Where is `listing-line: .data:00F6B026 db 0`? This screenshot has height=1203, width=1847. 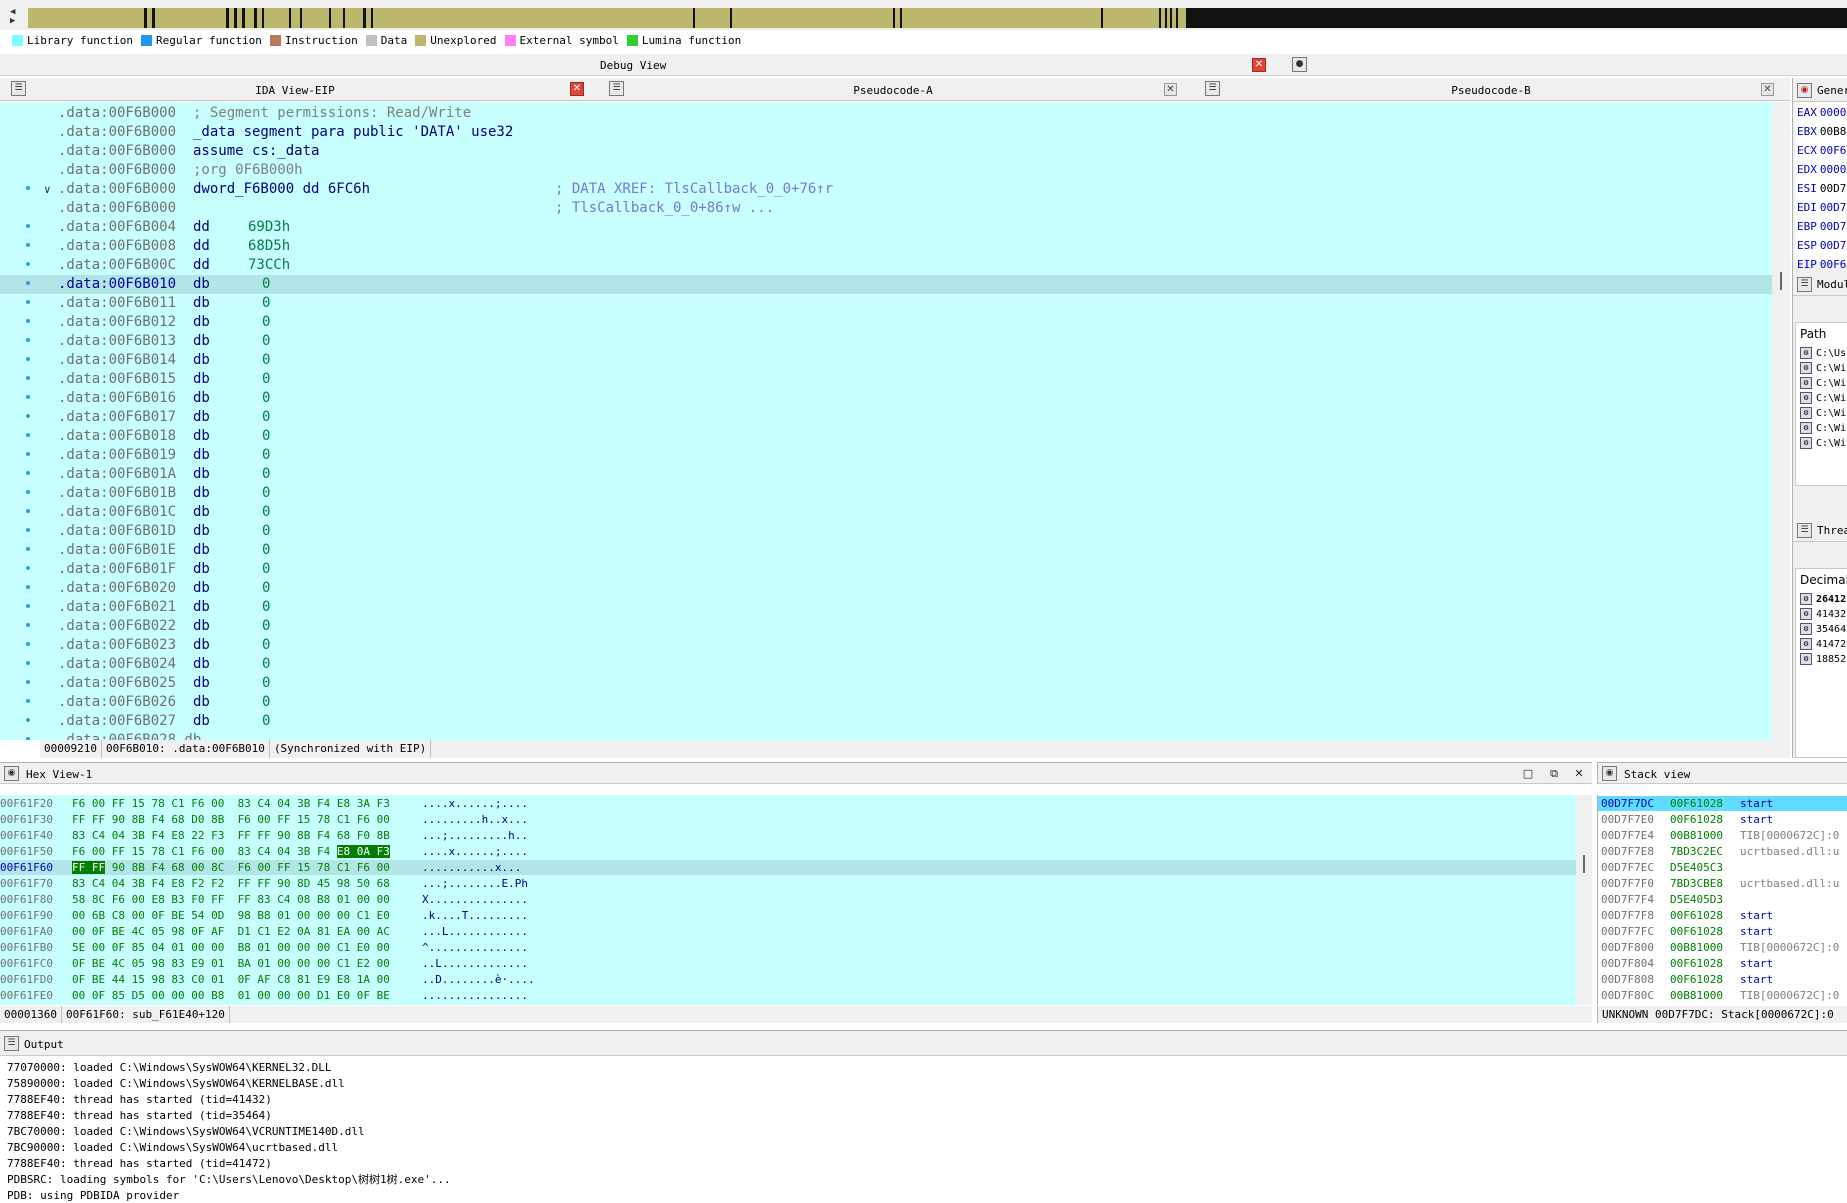 listing-line: .data:00F6B026 db 0 is located at coordinates (886, 702).